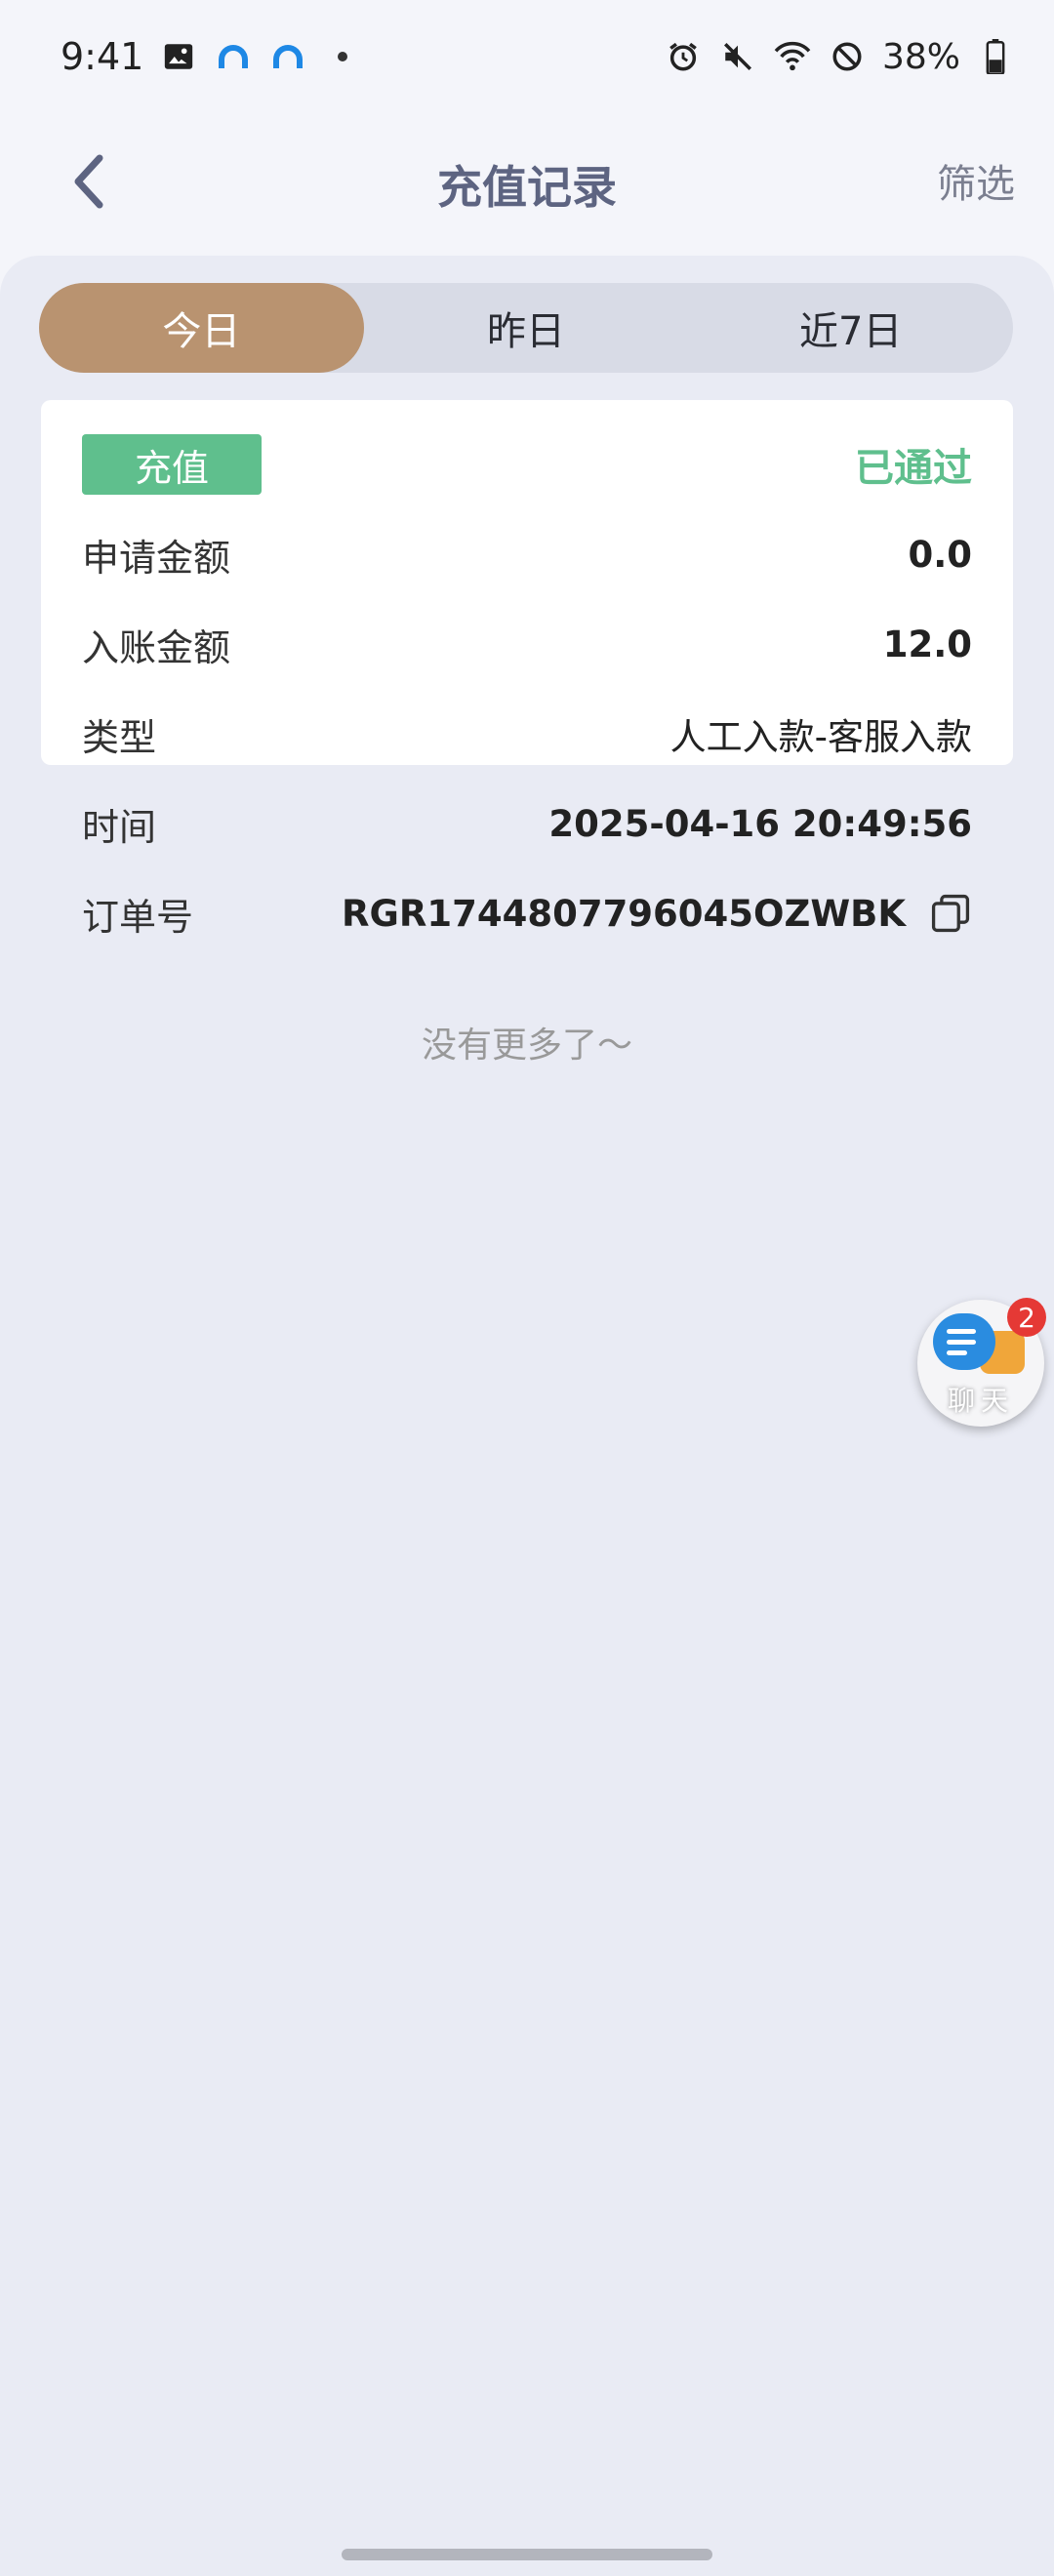 The height and width of the screenshot is (2576, 1054). I want to click on chat-label: 聊天, so click(980, 1401).